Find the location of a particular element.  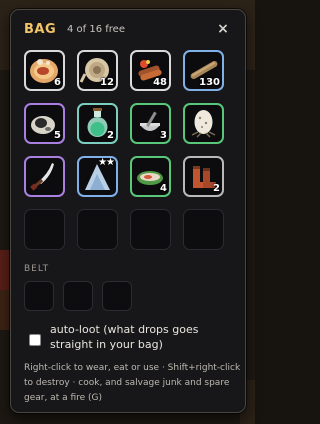

bag-slot-5: 5 is located at coordinates (44, 123).